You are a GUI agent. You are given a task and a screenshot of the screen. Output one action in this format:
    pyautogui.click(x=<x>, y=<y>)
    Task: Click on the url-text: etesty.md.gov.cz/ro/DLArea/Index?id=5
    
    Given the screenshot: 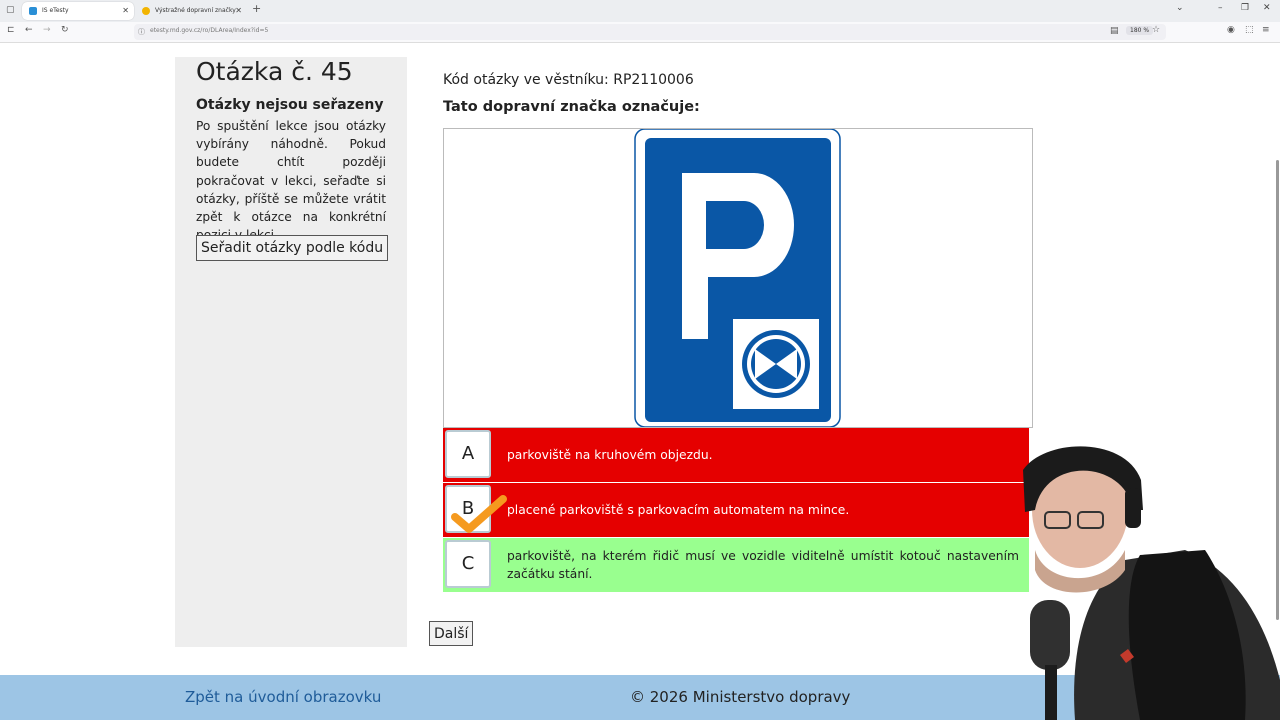 What is the action you would take?
    pyautogui.click(x=209, y=30)
    